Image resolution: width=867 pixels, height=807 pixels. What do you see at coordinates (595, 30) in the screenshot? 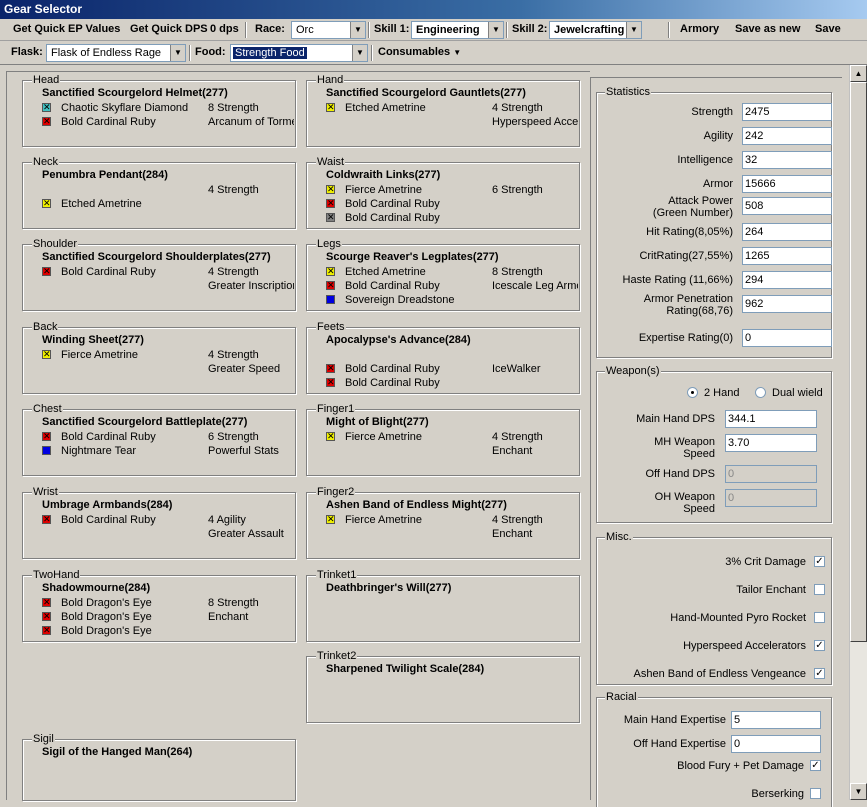
I see `skill2-select: Jewelcrafting ▼` at bounding box center [595, 30].